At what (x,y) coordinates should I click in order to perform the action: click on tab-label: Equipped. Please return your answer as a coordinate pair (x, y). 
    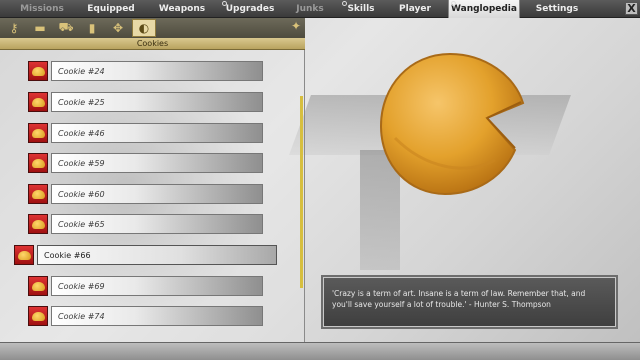
    Looking at the image, I should click on (111, 8).